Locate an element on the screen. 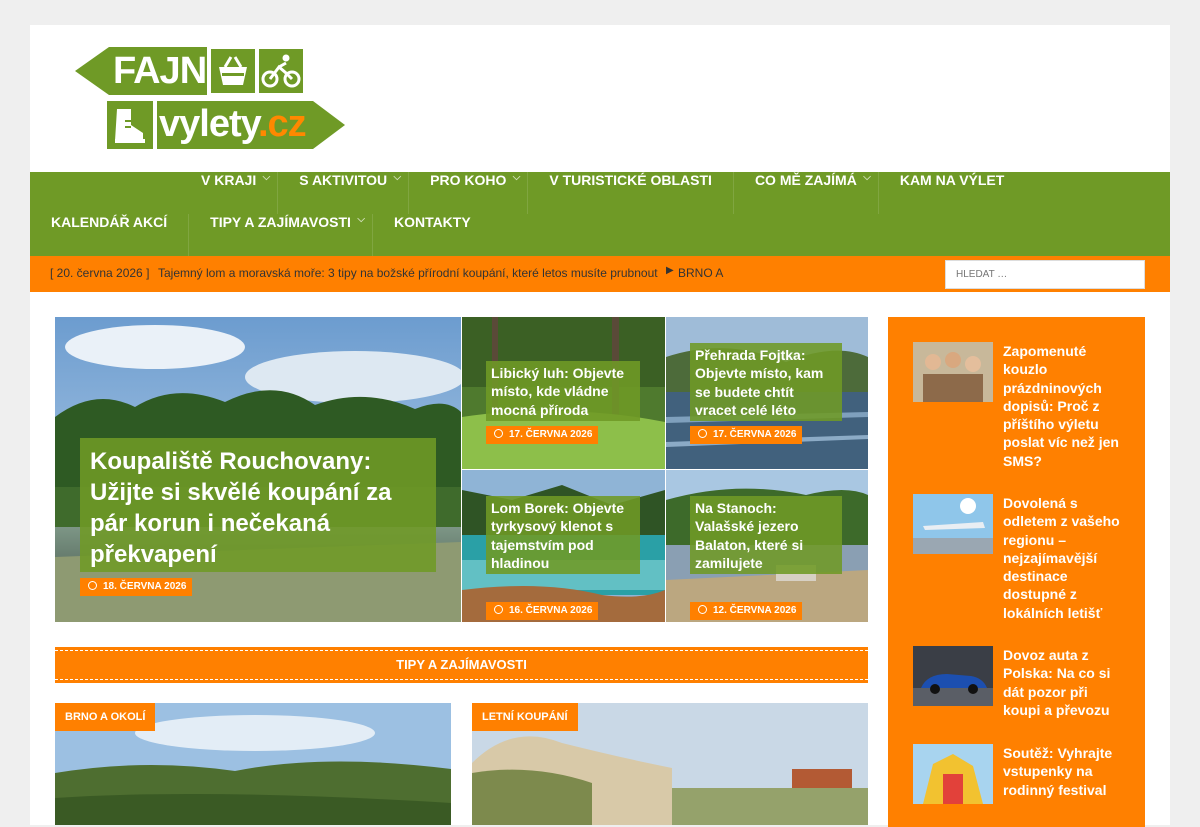  featured-tile-1-date: 17. ČERVNA 2026 is located at coordinates (542, 435).